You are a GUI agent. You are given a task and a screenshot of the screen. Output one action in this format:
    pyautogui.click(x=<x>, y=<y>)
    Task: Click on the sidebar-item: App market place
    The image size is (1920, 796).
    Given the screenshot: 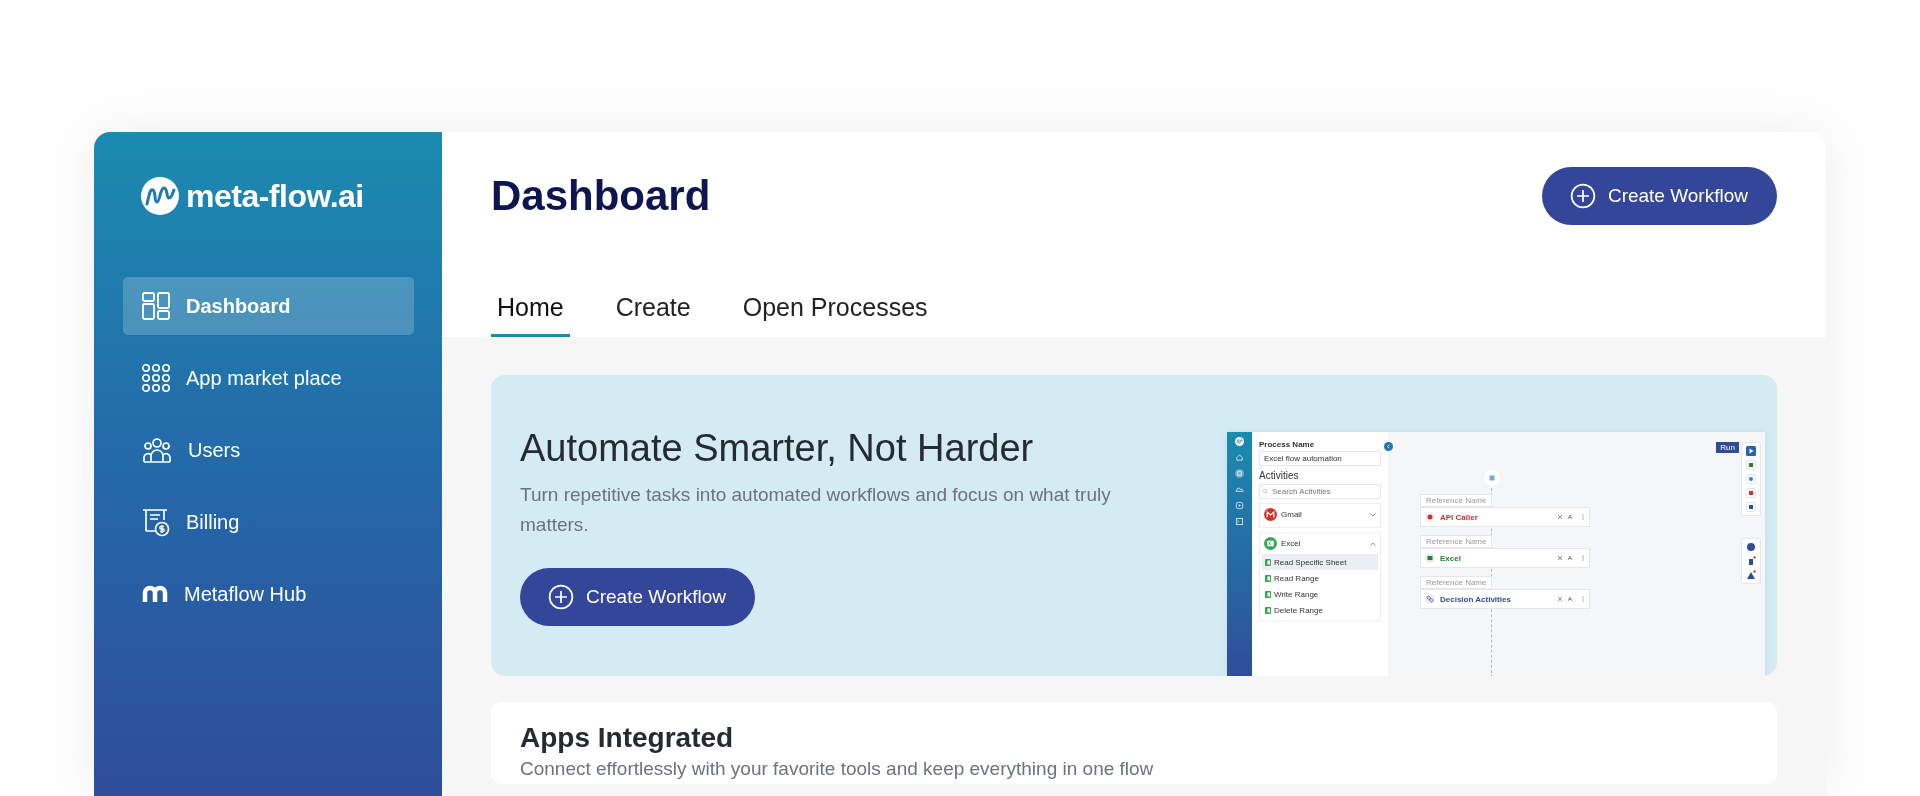 What is the action you would take?
    pyautogui.click(x=268, y=378)
    